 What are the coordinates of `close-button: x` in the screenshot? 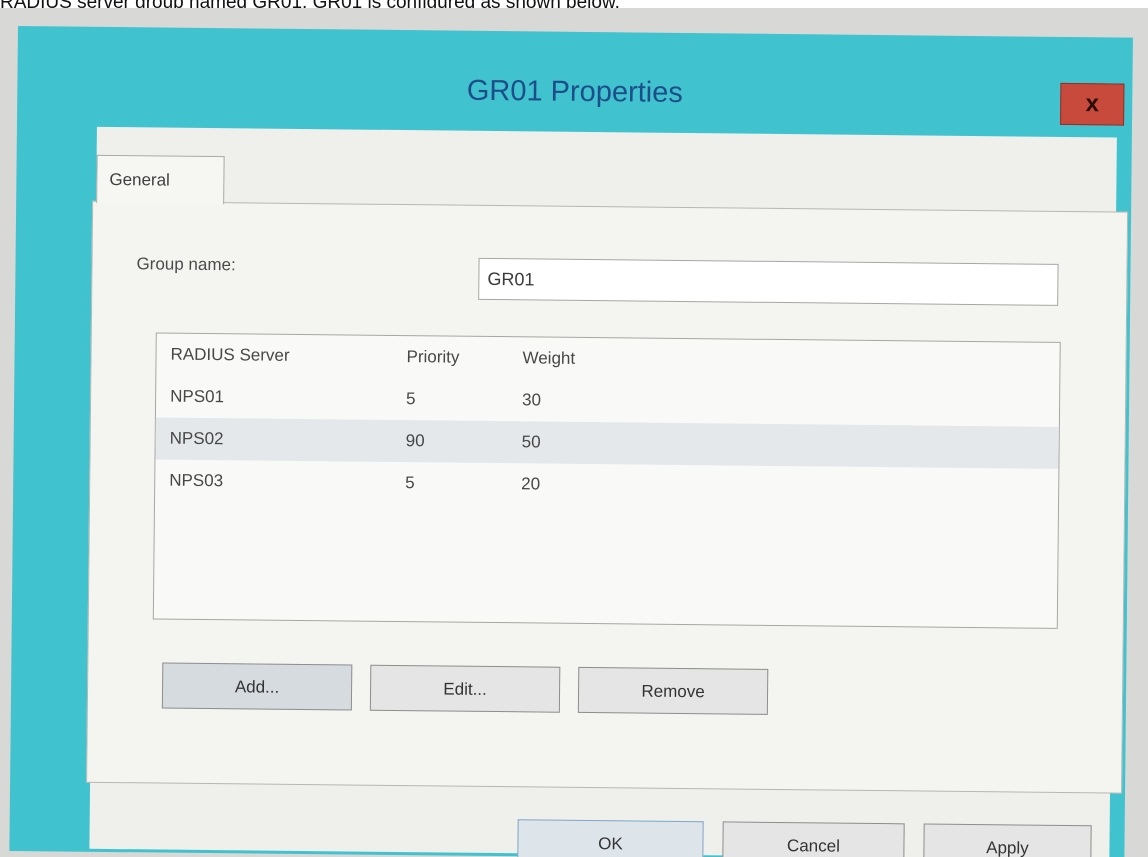 It's located at (1092, 104).